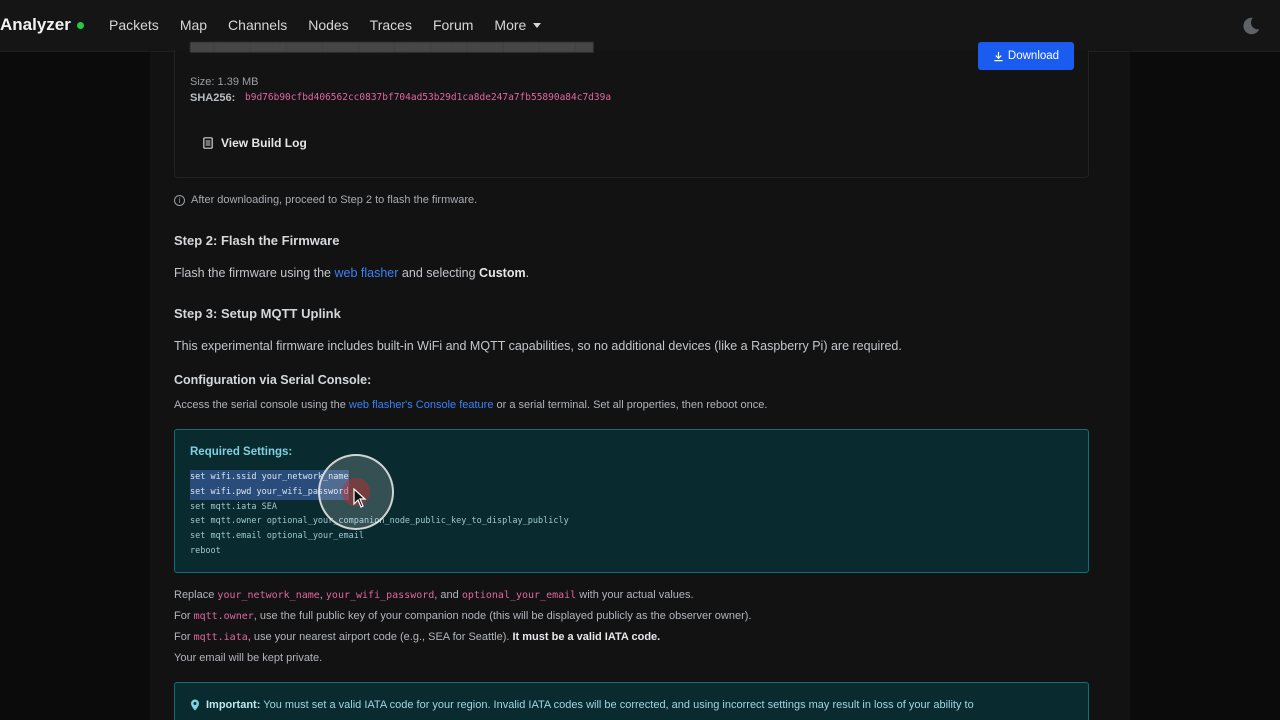 The height and width of the screenshot is (720, 1280). I want to click on code-line: reboot, so click(379, 551).